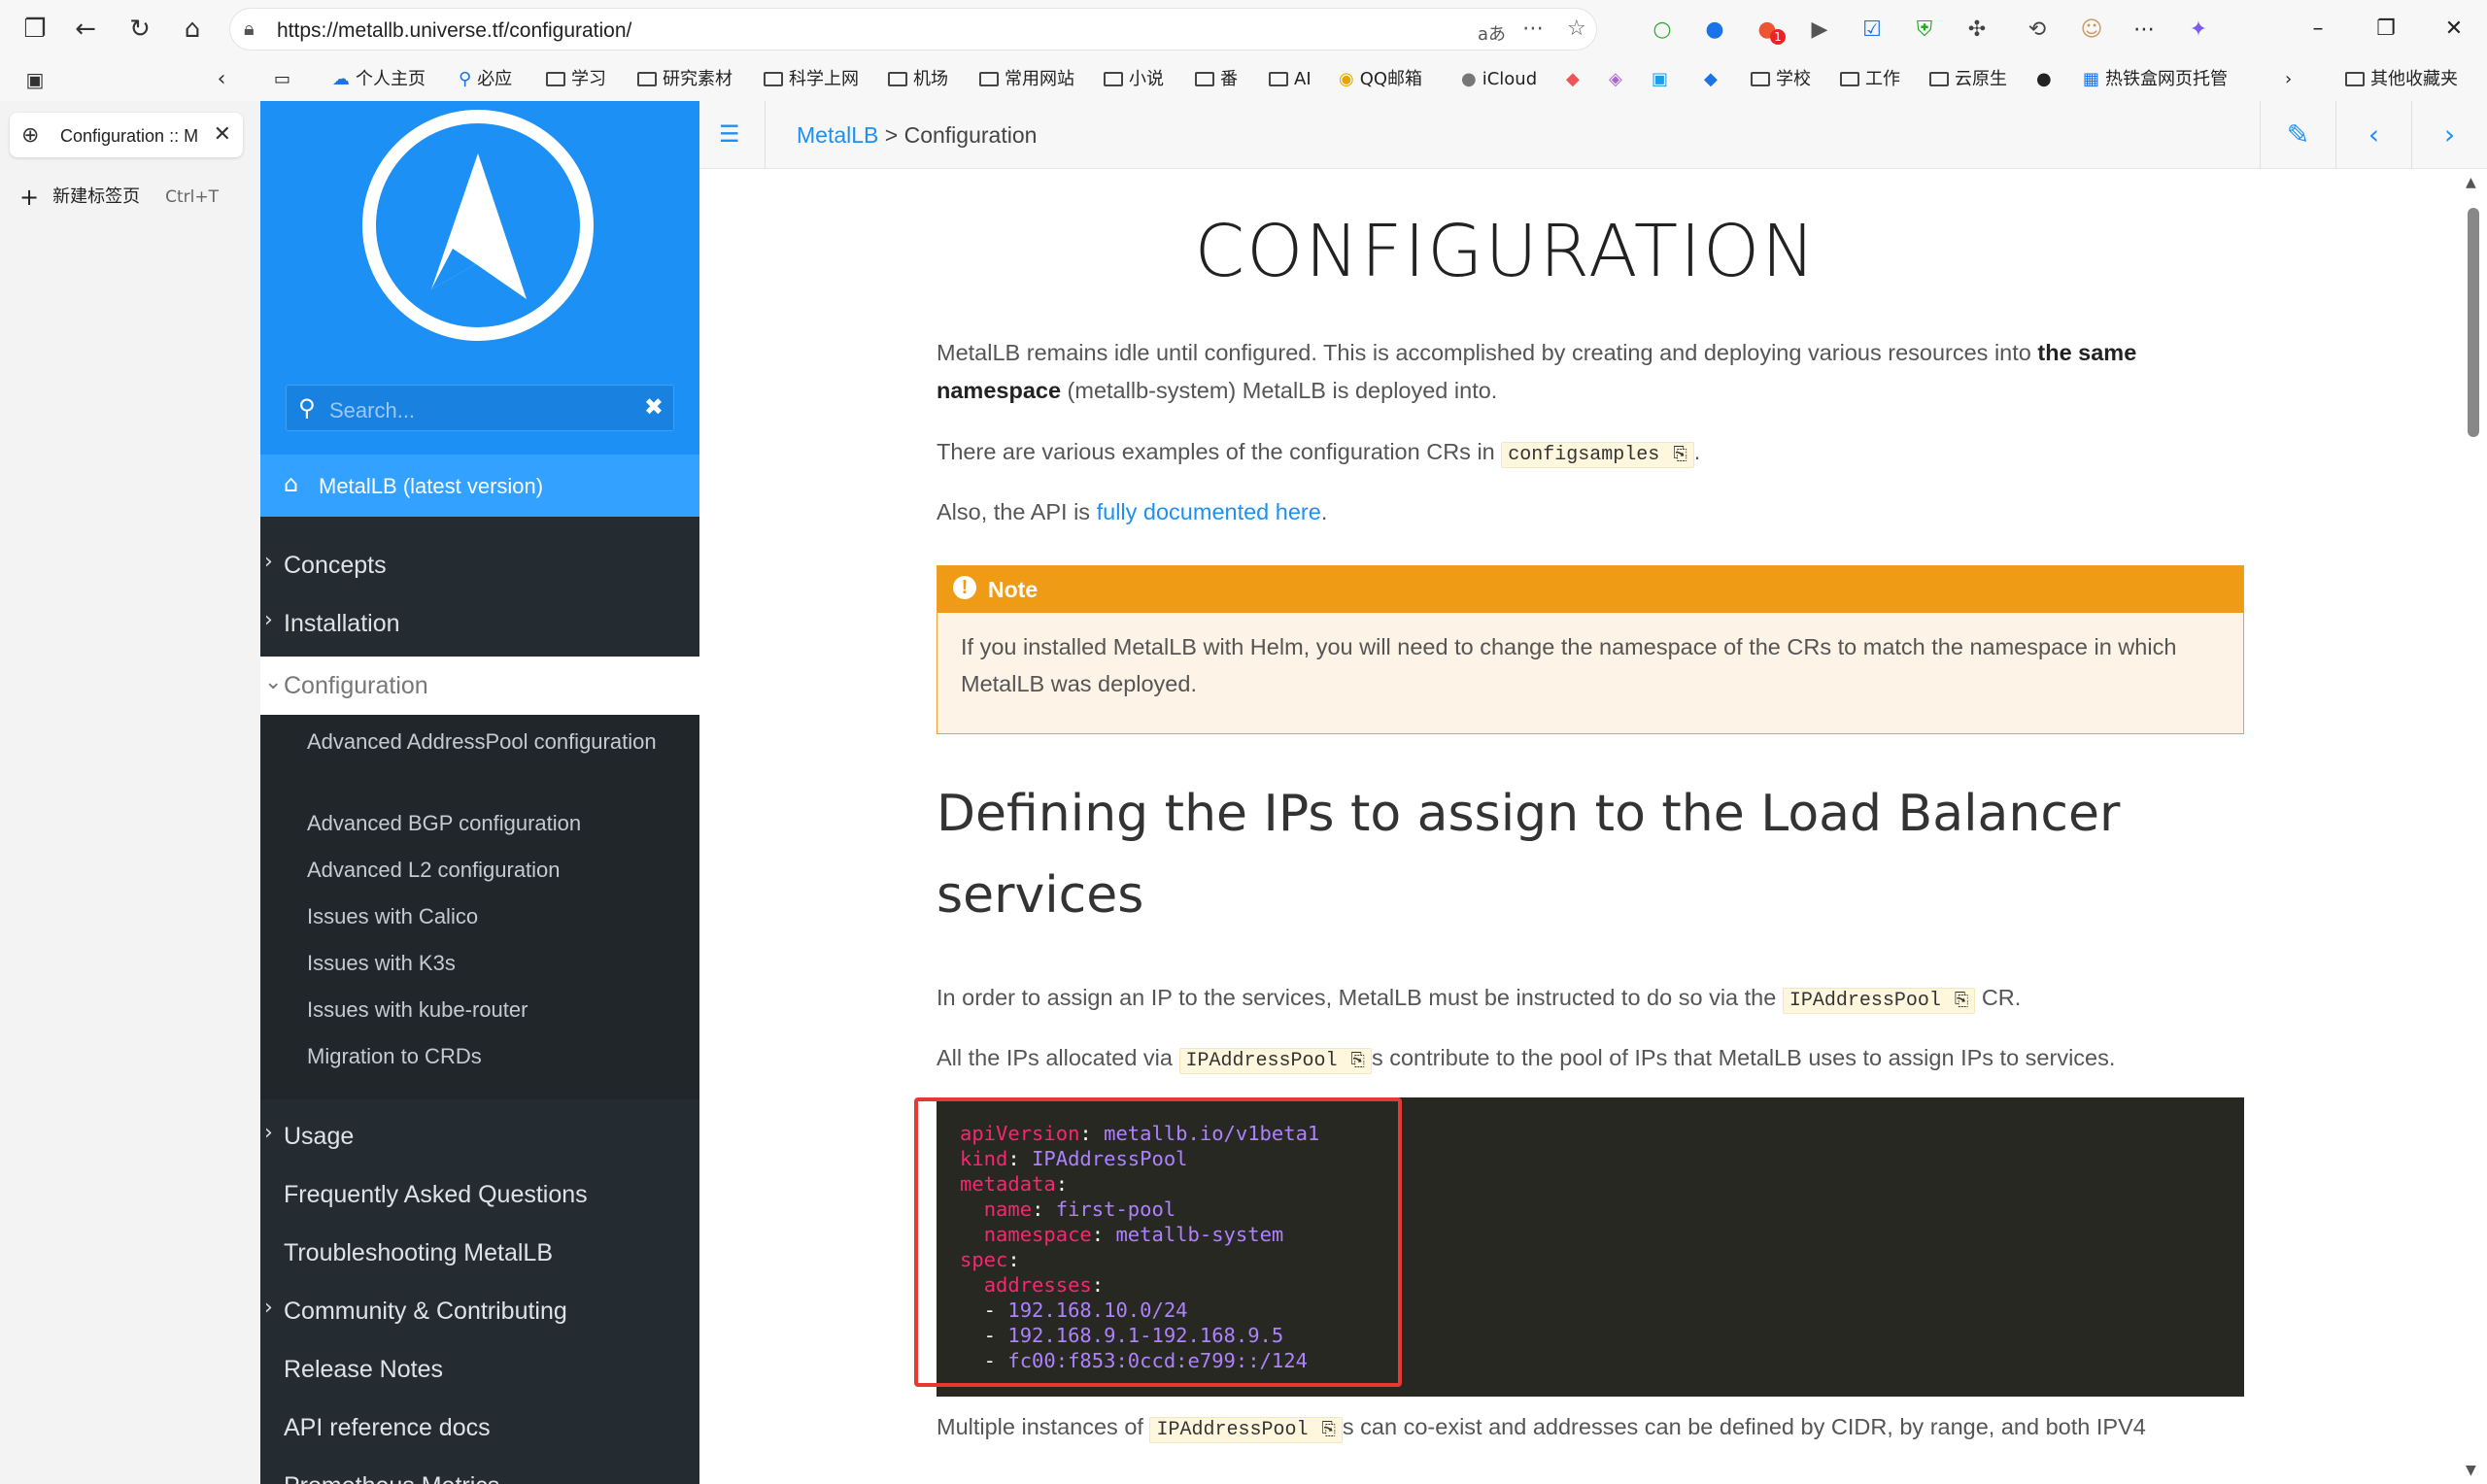 The height and width of the screenshot is (1484, 2487). What do you see at coordinates (1097, 1310) in the screenshot?
I see `yaml-value: 192.168.10.0/24` at bounding box center [1097, 1310].